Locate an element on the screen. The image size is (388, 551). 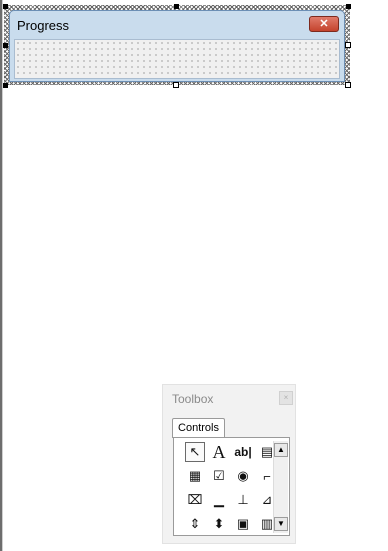
tabstrip-icon: ⊥ is located at coordinates (243, 499).